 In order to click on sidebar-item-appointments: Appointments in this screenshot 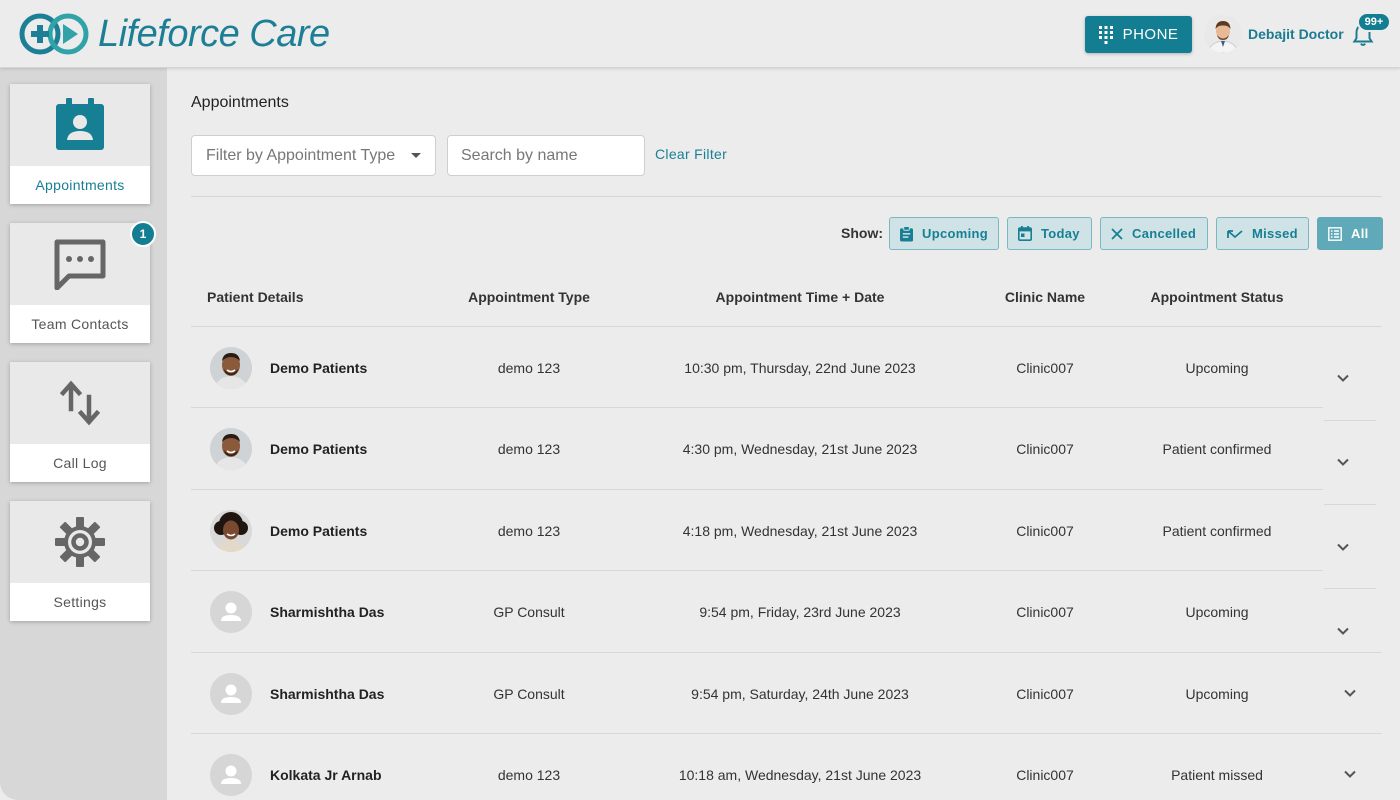, I will do `click(80, 144)`.